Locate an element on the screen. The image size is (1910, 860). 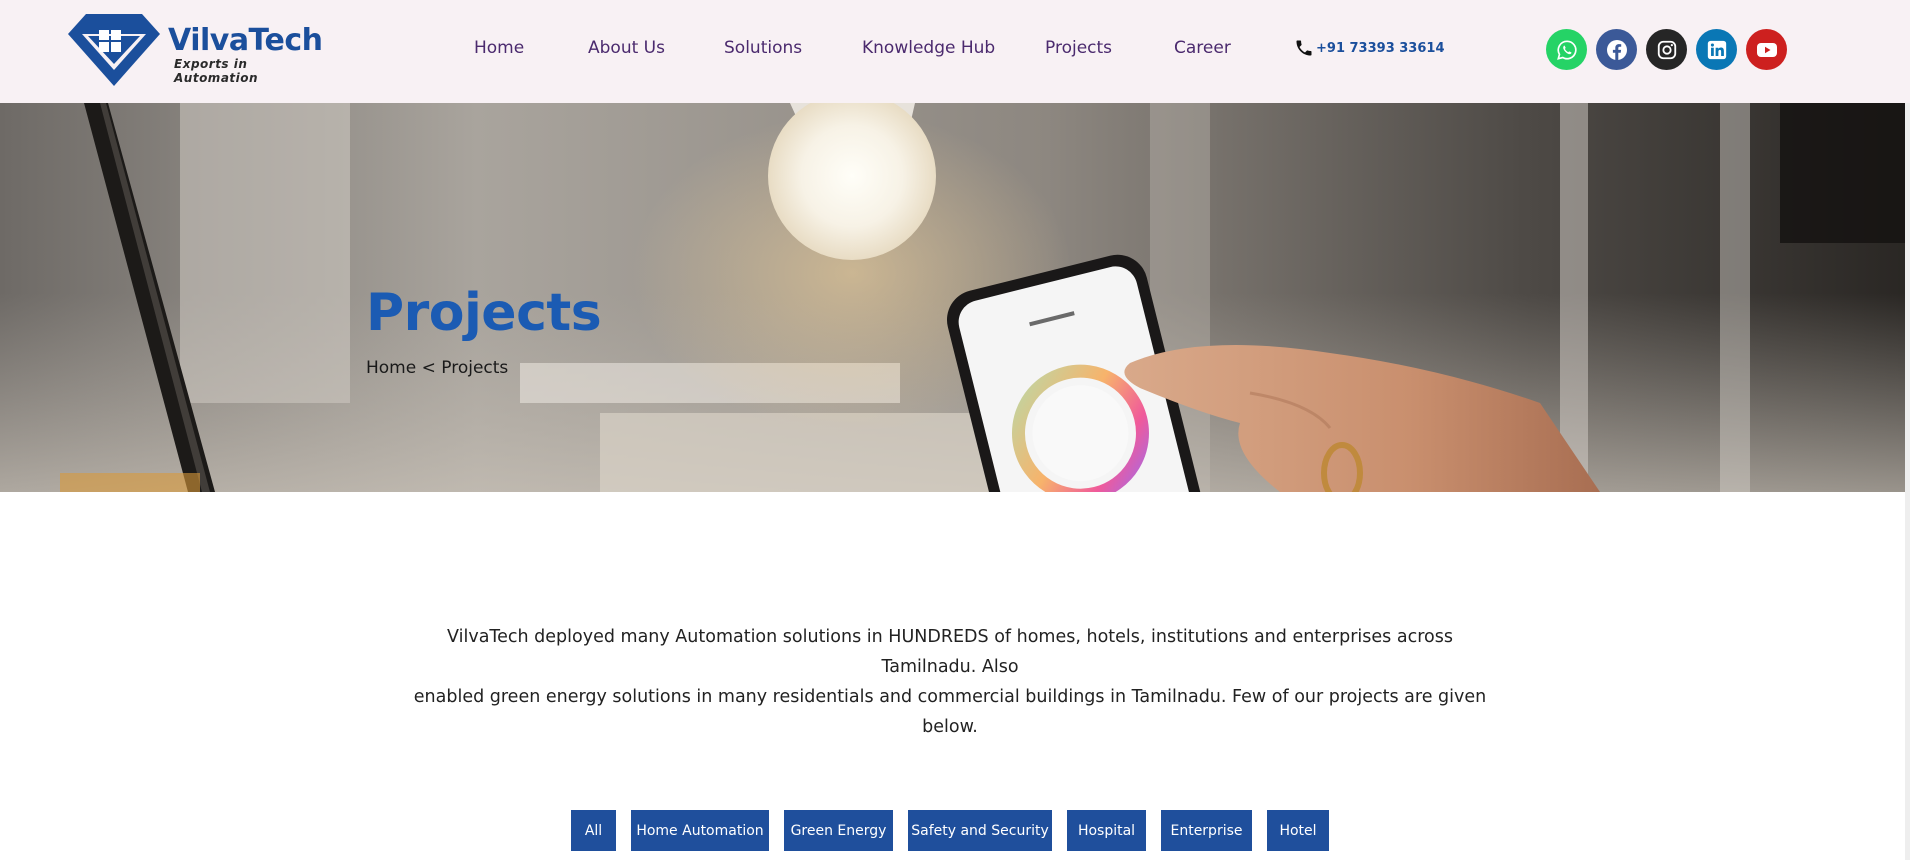
filter-hospital: Hospital is located at coordinates (1106, 830).